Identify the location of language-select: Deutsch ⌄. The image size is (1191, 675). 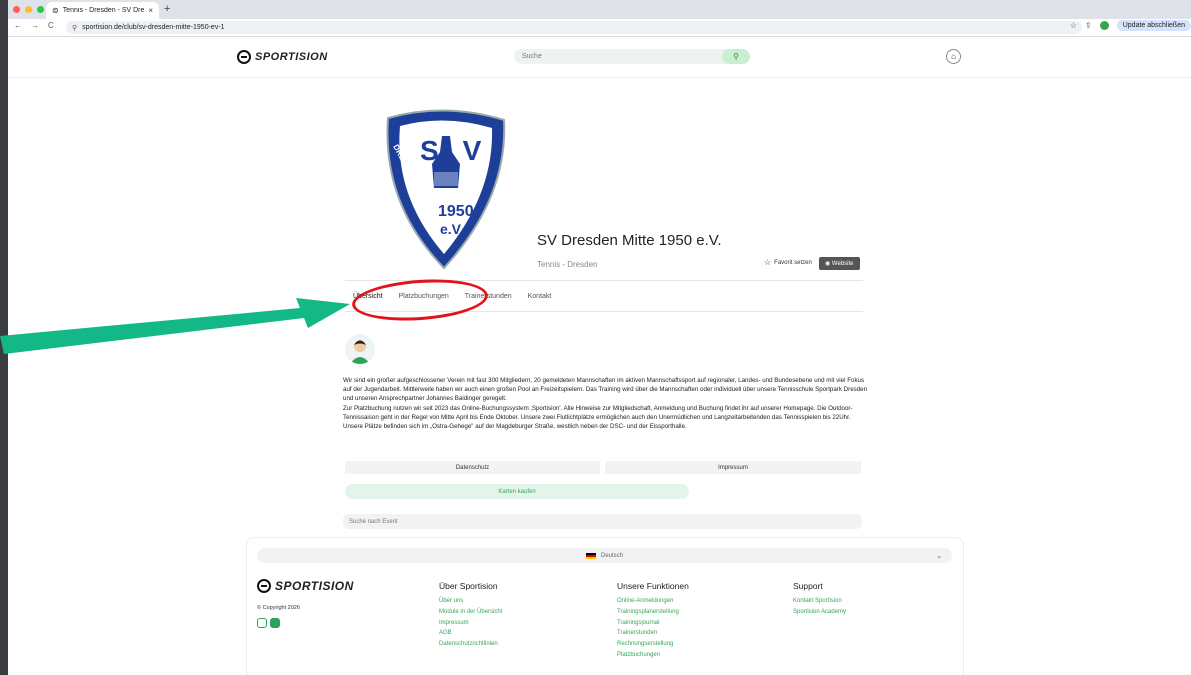
(604, 555).